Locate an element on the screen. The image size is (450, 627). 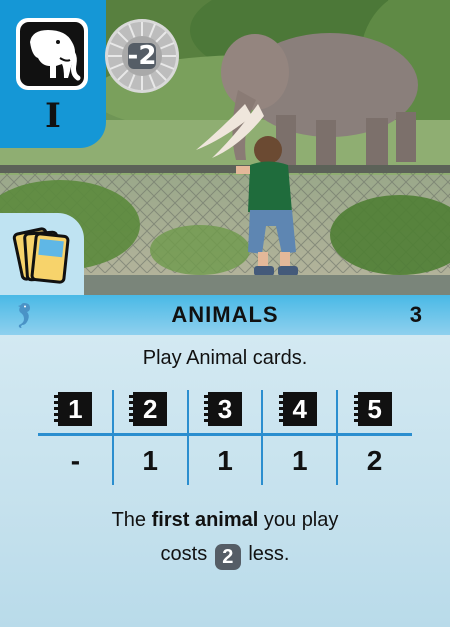
effect-text: The first animal you play costs 2 less. is located at coordinates (225, 537).